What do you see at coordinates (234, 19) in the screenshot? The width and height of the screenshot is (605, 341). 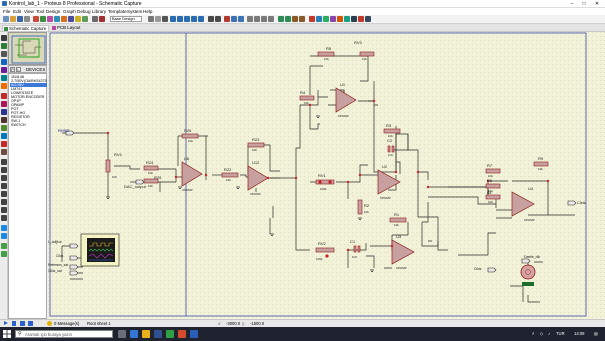 I see `copy-icon` at bounding box center [234, 19].